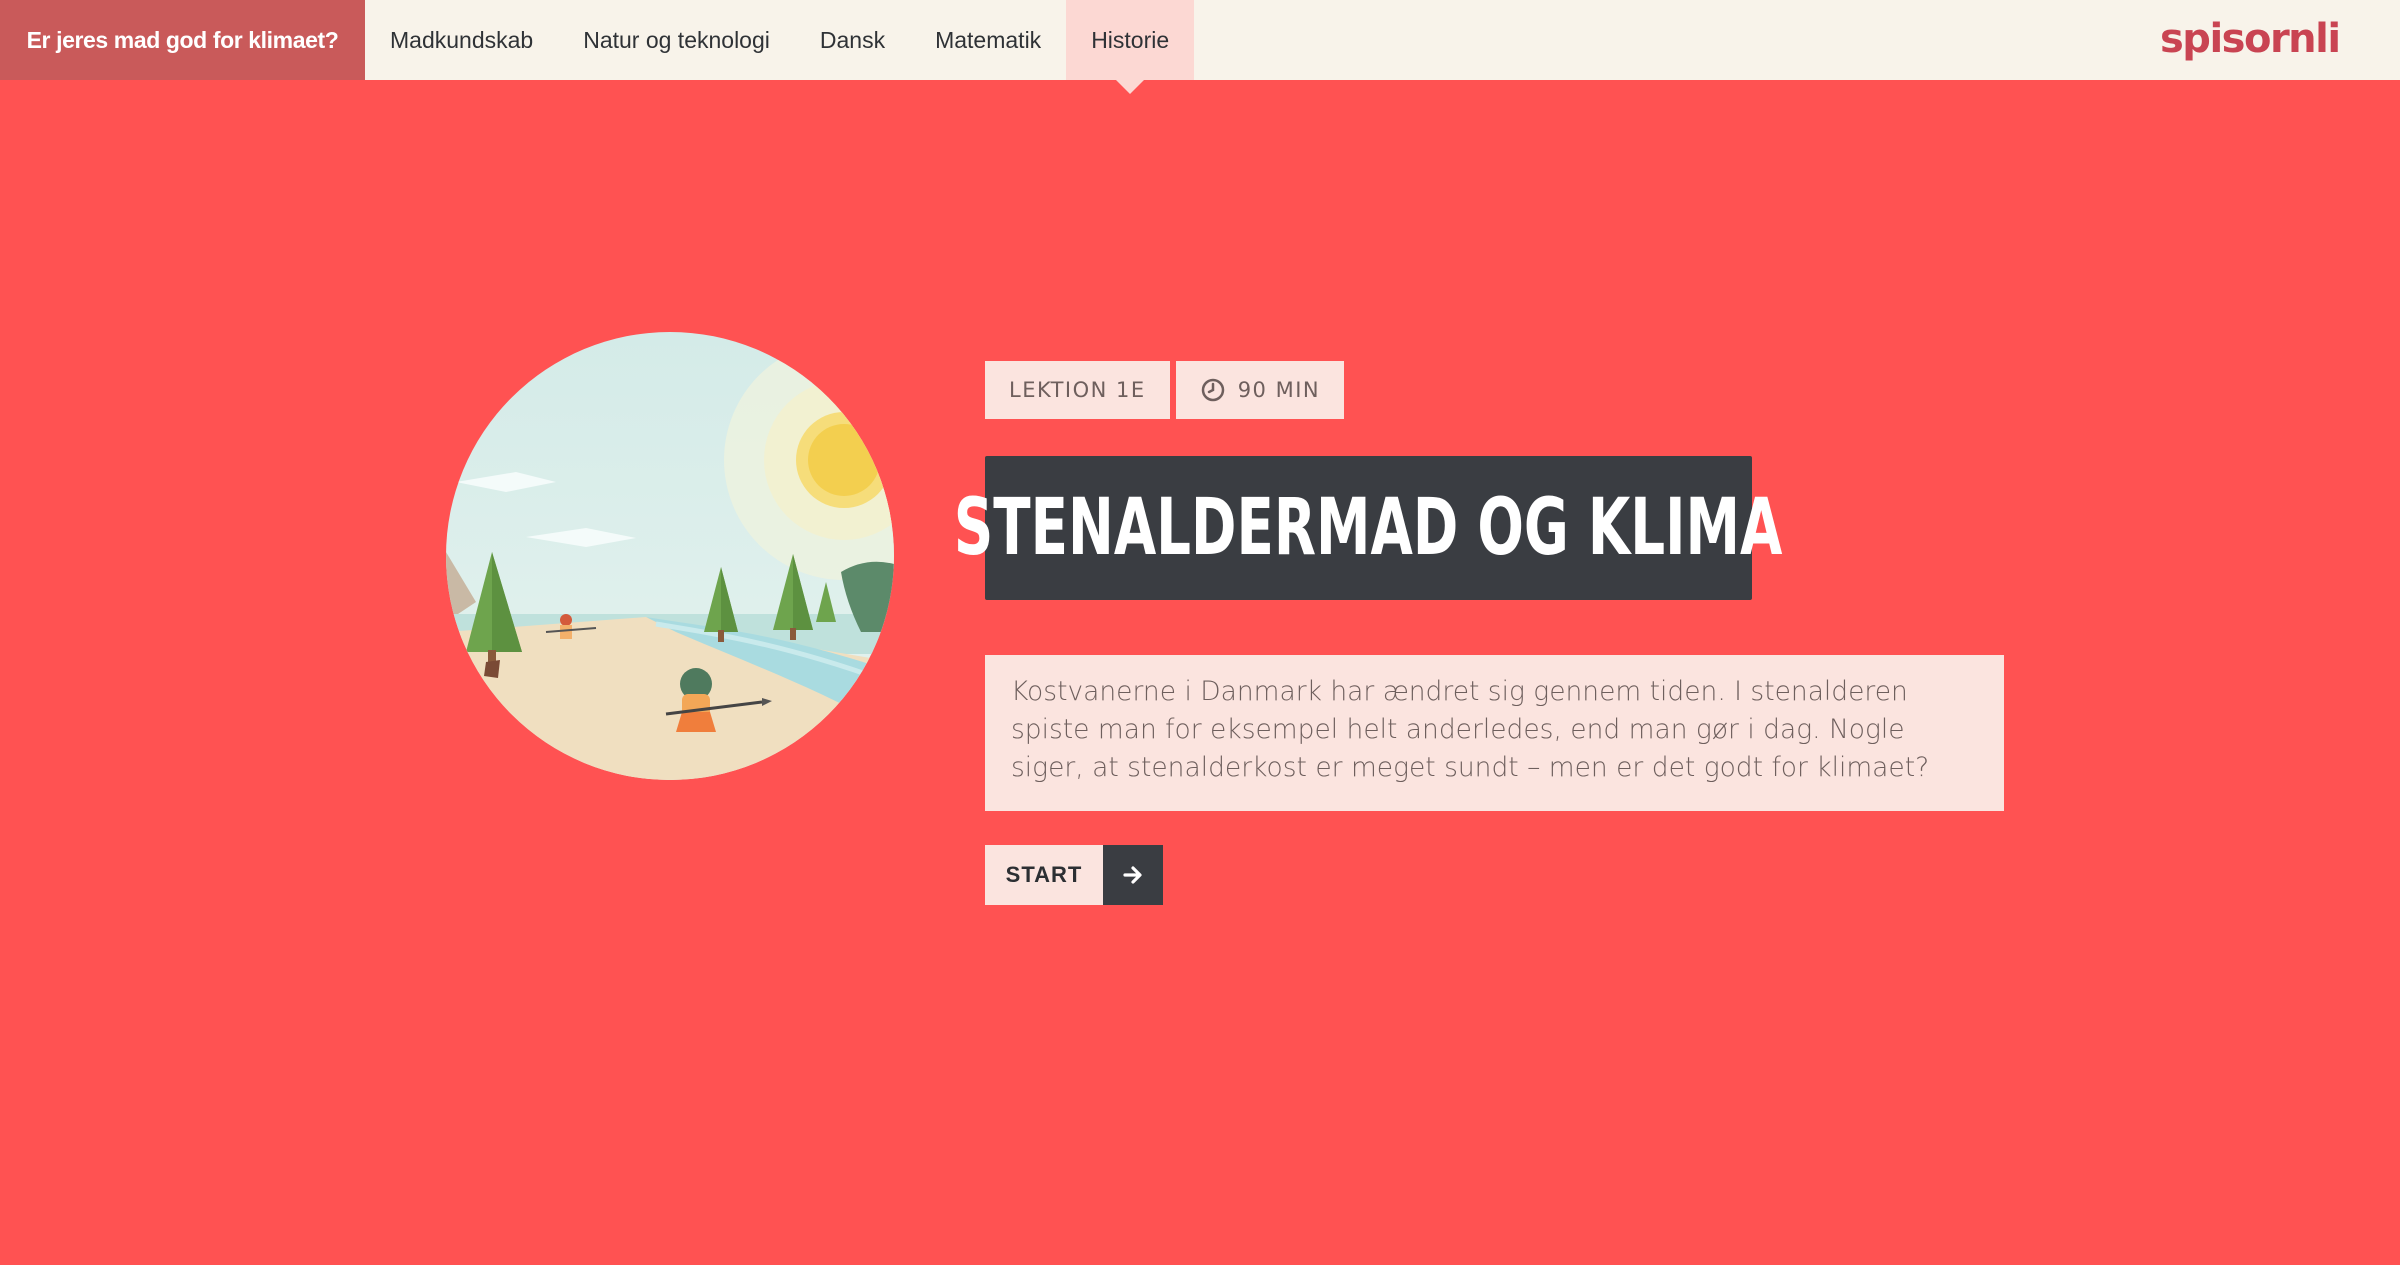 The image size is (2400, 1265). I want to click on logo-text: spisornli, so click(2250, 39).